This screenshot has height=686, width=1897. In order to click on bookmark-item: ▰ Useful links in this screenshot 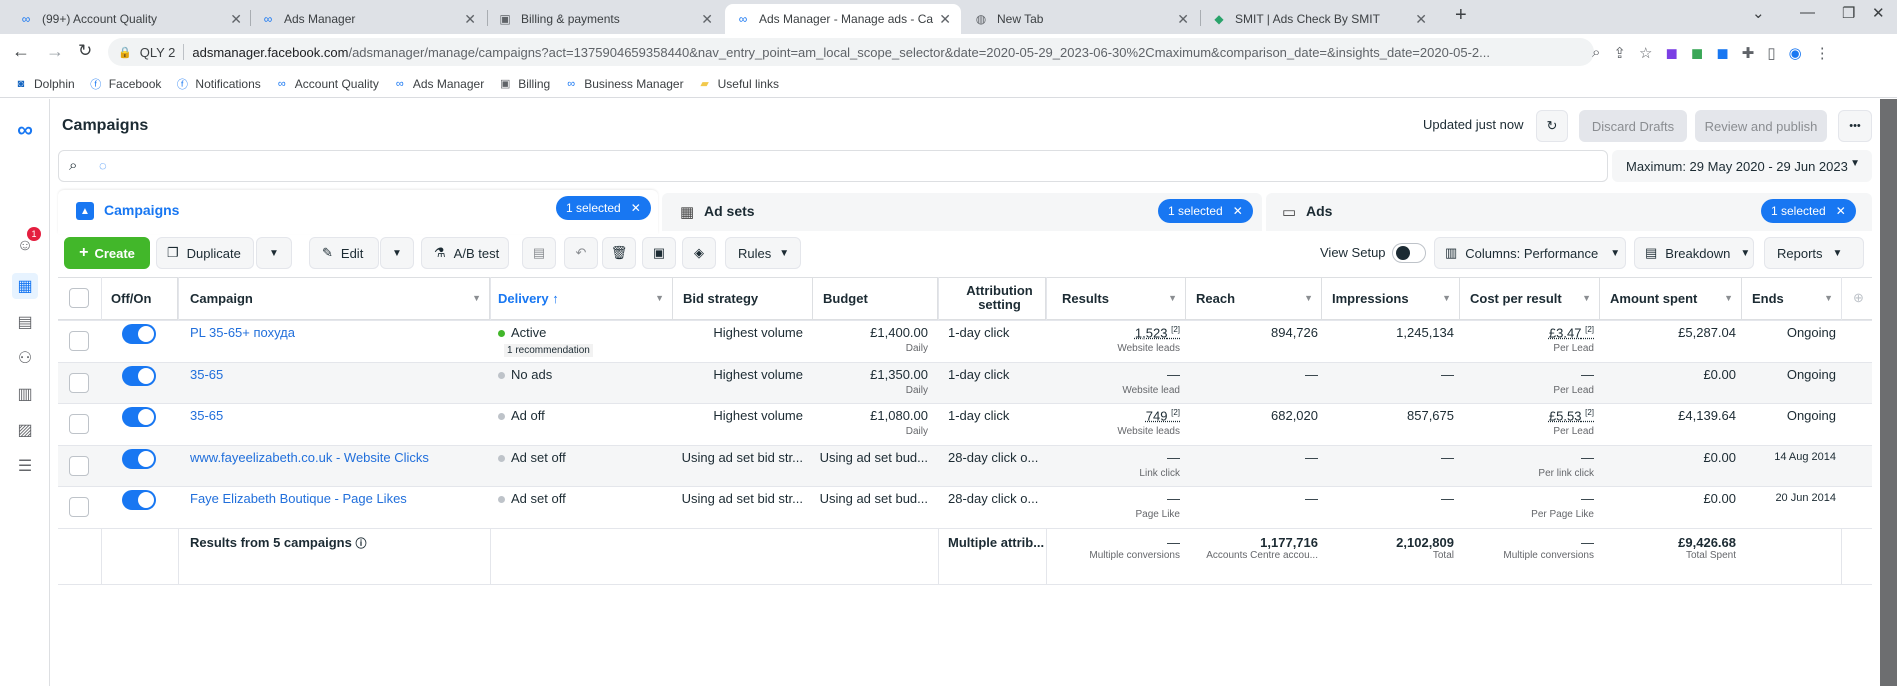, I will do `click(738, 84)`.